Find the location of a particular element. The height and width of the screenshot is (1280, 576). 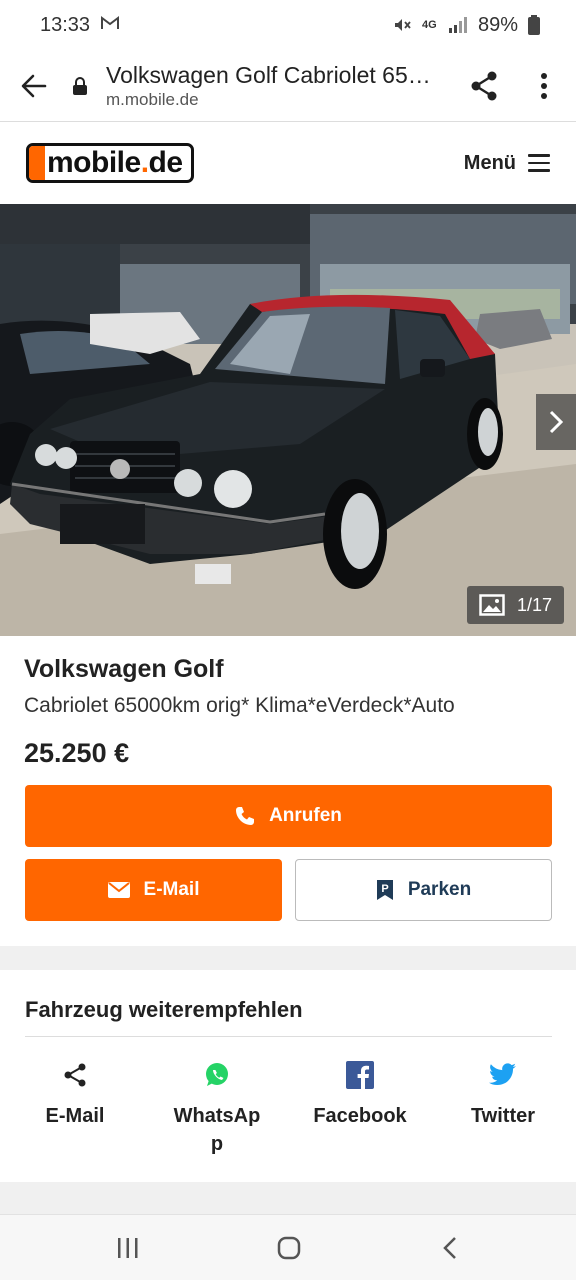

phone-icon is located at coordinates (245, 816).